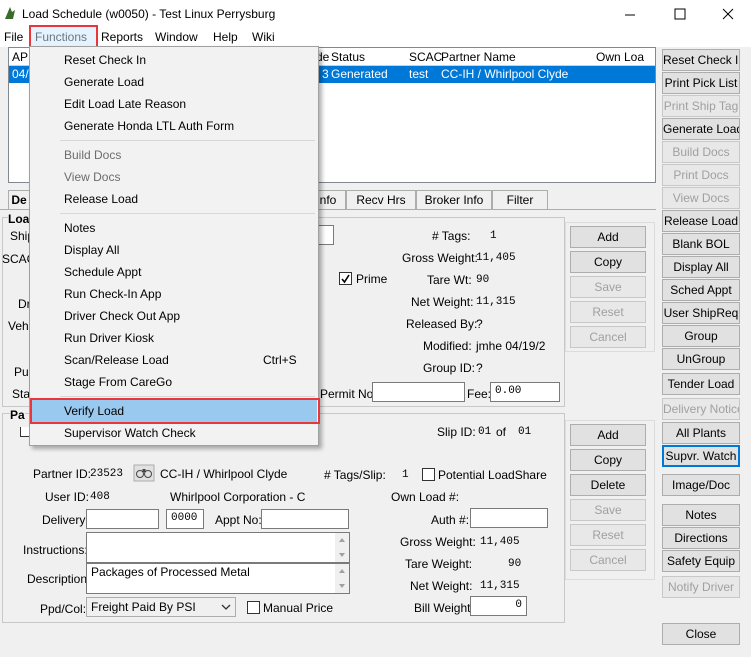 Image resolution: width=751 pixels, height=657 pixels. What do you see at coordinates (525, 392) in the screenshot?
I see `fee-input: 0.00` at bounding box center [525, 392].